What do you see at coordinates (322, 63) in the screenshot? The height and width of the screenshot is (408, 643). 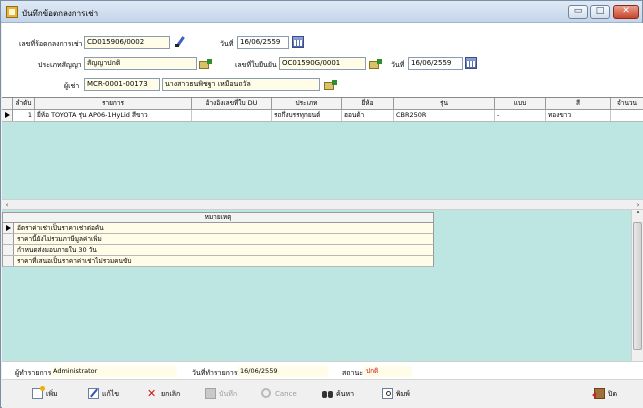 I see `booking-no-field: OC01590G/0001` at bounding box center [322, 63].